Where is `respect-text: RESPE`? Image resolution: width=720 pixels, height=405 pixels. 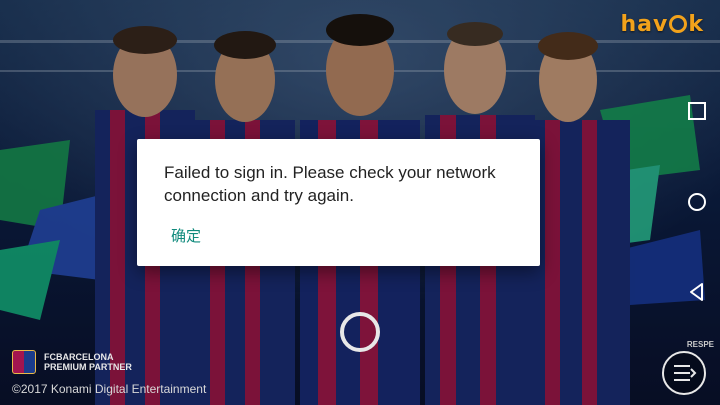
respect-text: RESPE is located at coordinates (700, 344).